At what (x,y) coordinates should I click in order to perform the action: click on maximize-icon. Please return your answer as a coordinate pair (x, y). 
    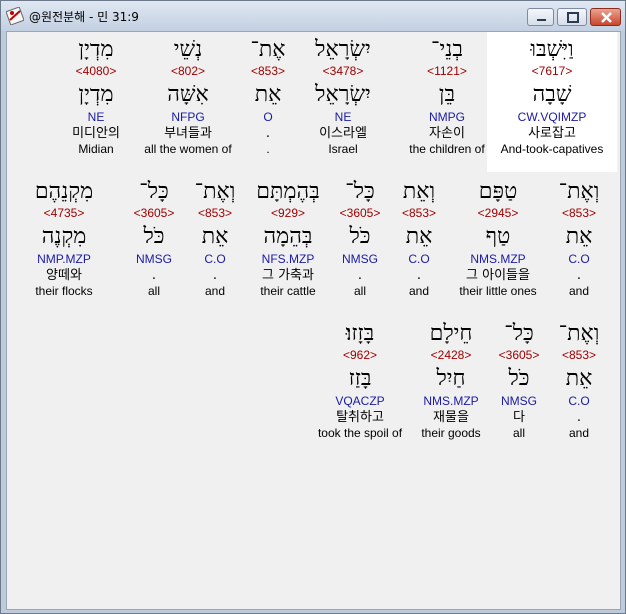
    Looking at the image, I should click on (573, 17).